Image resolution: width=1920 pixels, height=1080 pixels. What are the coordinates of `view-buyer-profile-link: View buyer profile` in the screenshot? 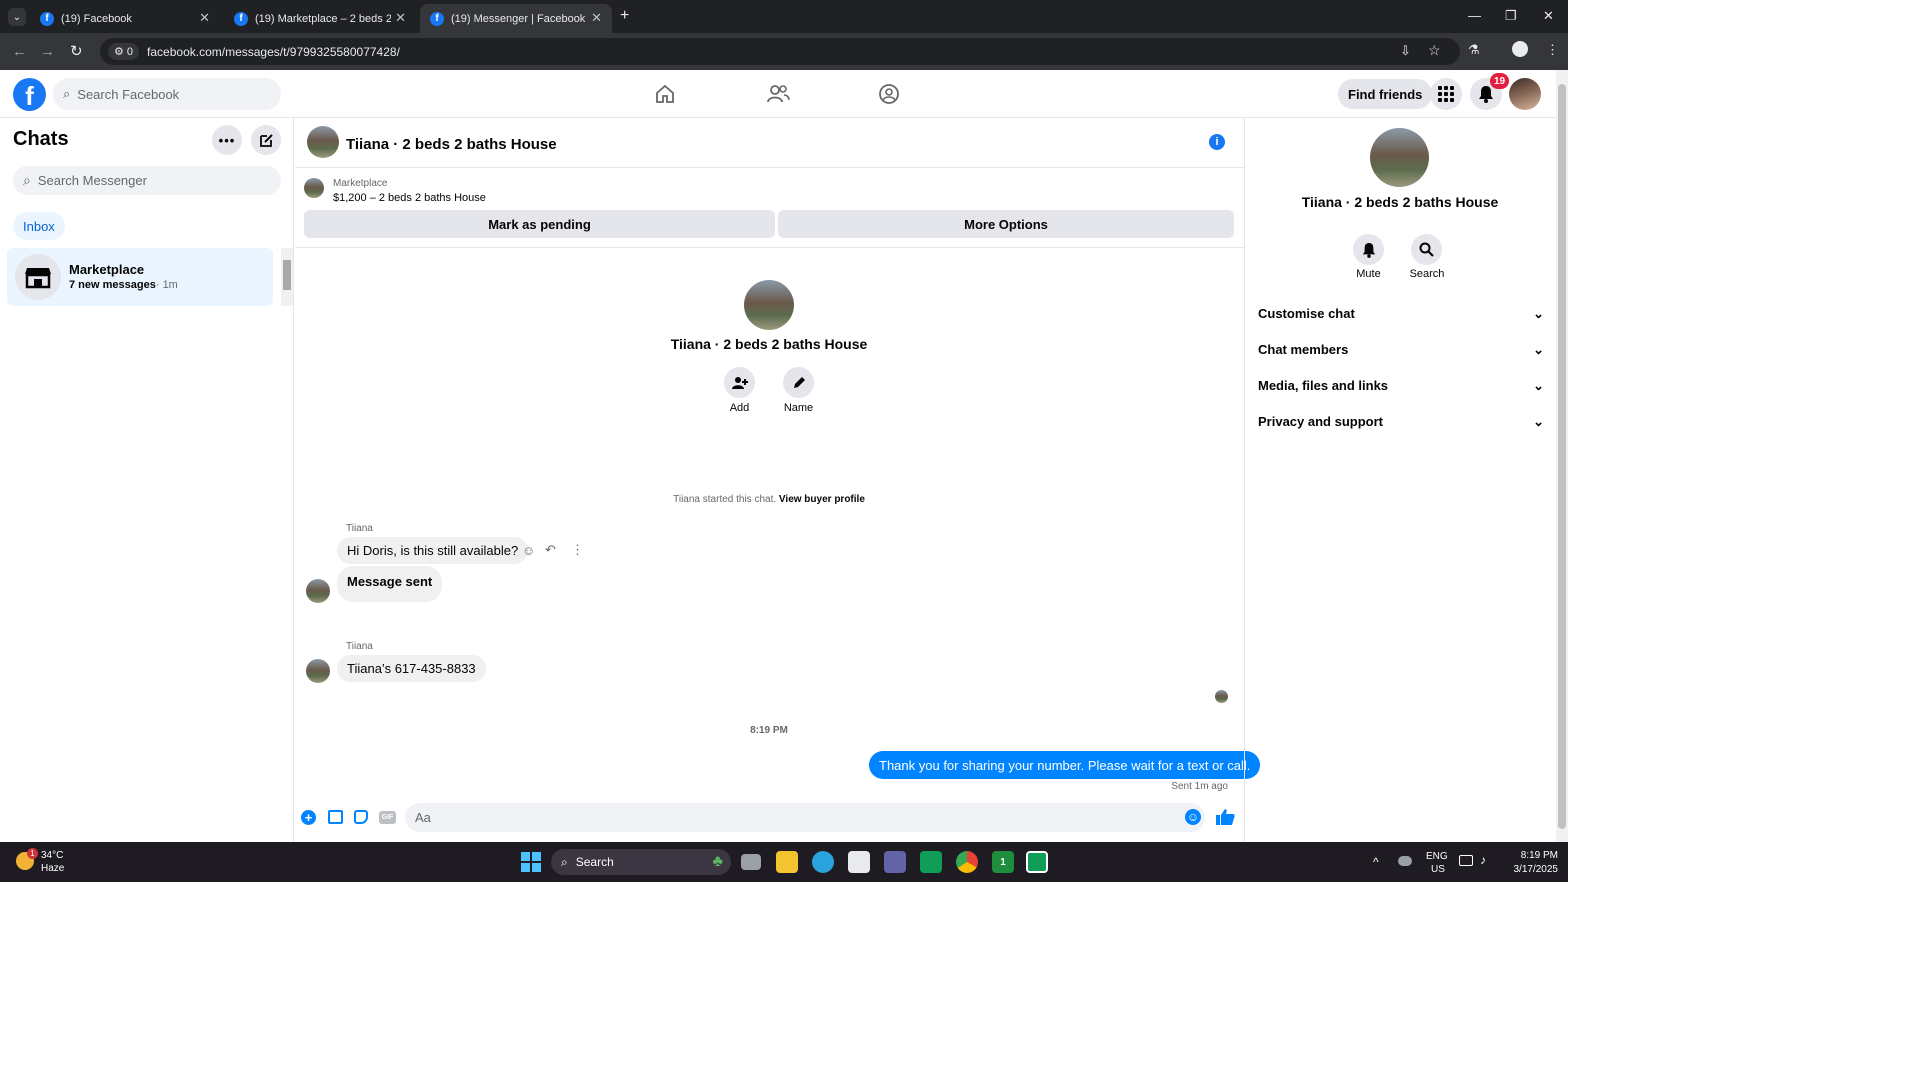 It's located at (822, 499).